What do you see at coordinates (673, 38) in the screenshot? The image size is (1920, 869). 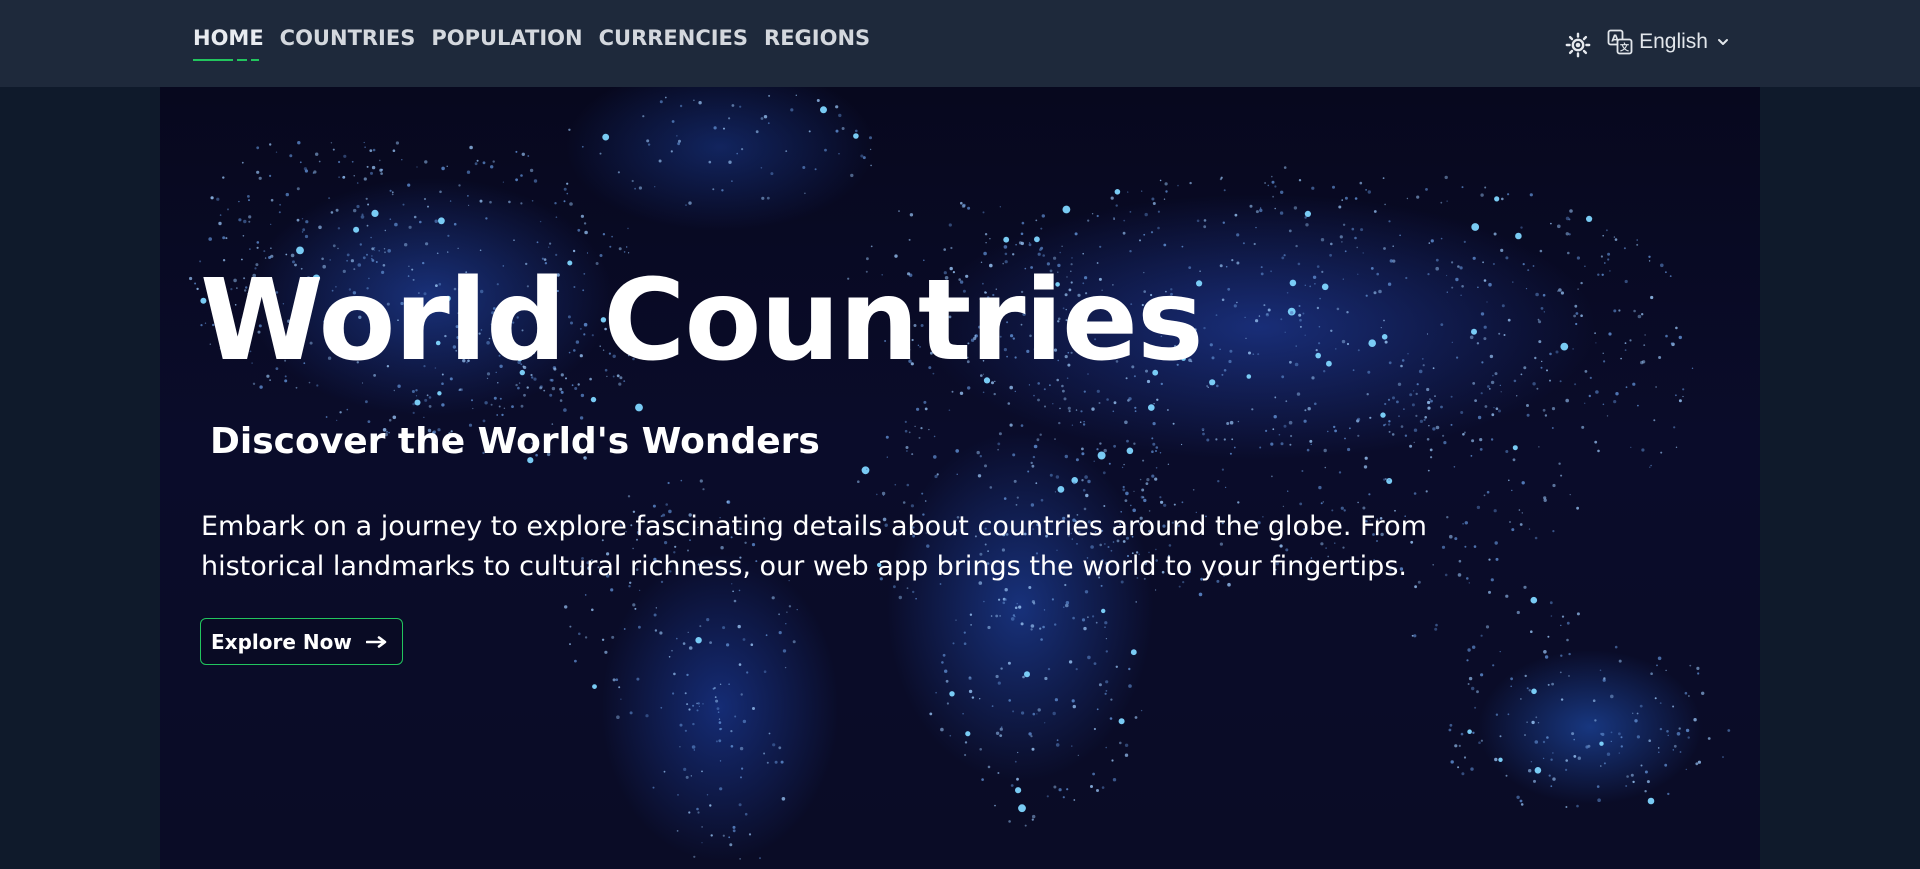 I see `nav-item-currencies-label: CURRENCIES` at bounding box center [673, 38].